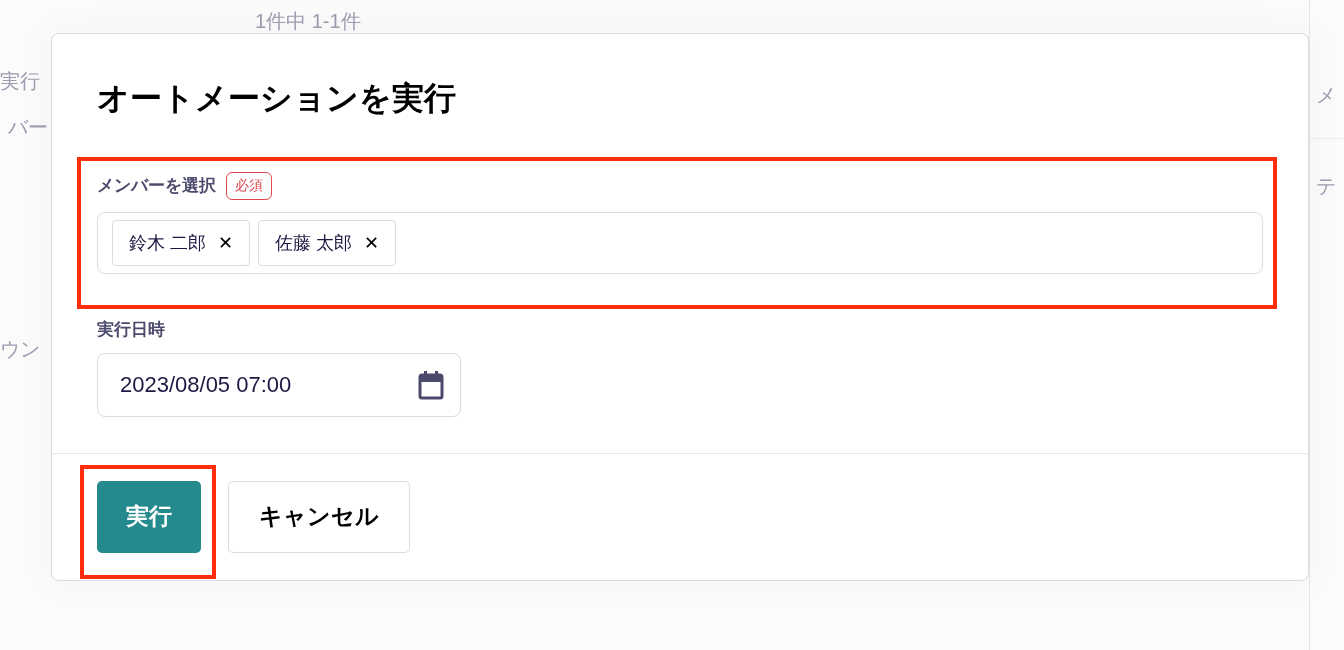  What do you see at coordinates (149, 516) in the screenshot?
I see `run-button: 実行` at bounding box center [149, 516].